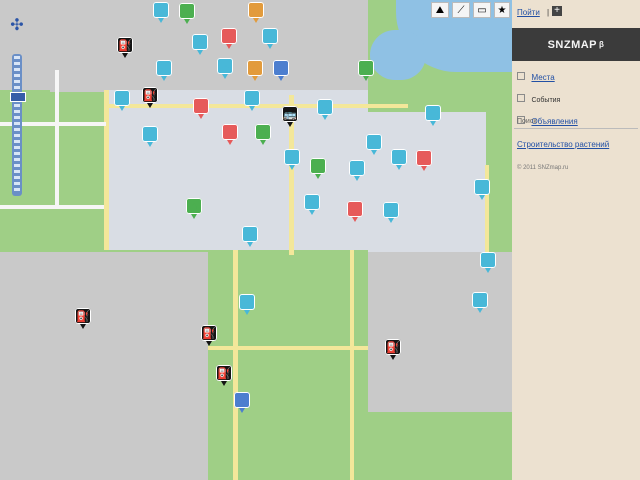 The height and width of the screenshot is (480, 640). Describe the element at coordinates (150, 97) in the screenshot. I see `marker-black-2: ⛽` at that location.